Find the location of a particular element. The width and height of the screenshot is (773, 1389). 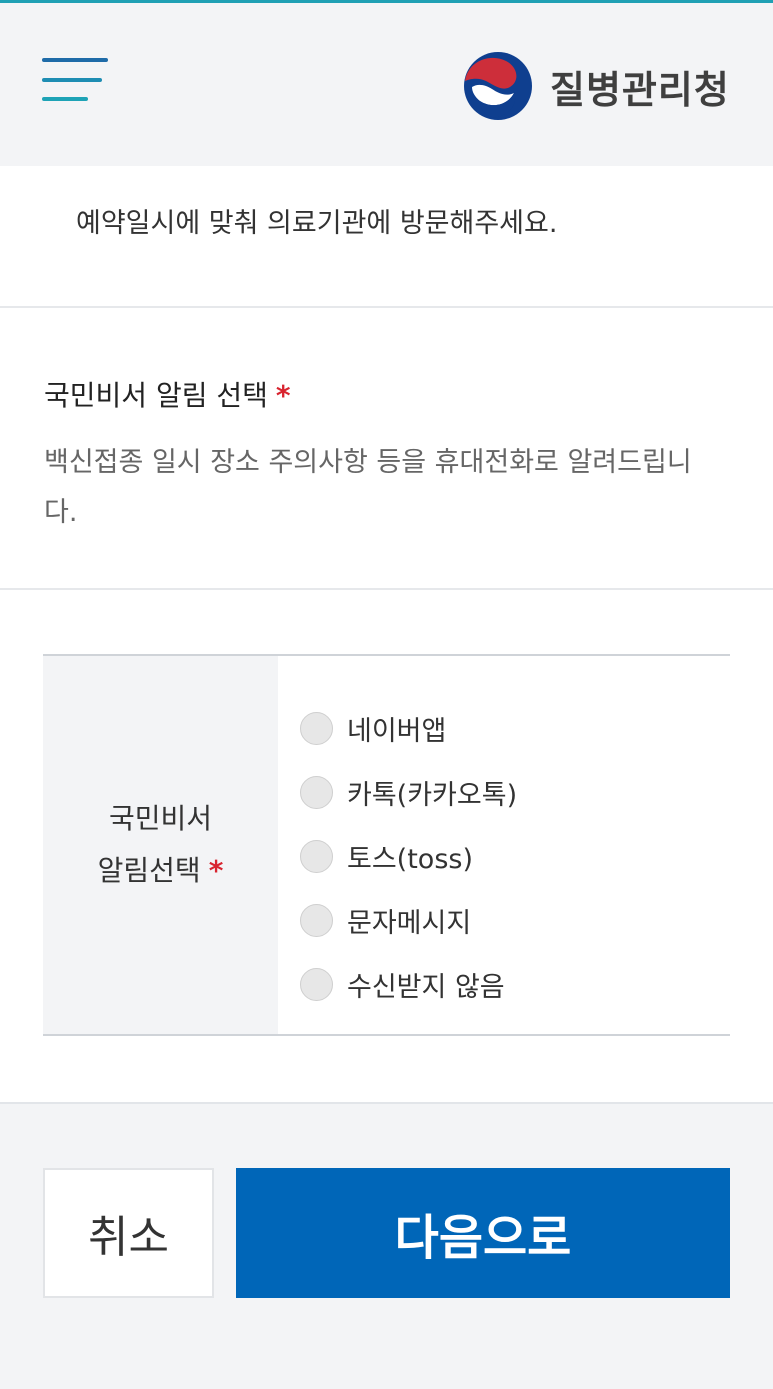

notice-text: 예약일시에 맞춰 의료기관에 방문해주세요. is located at coordinates (317, 223).